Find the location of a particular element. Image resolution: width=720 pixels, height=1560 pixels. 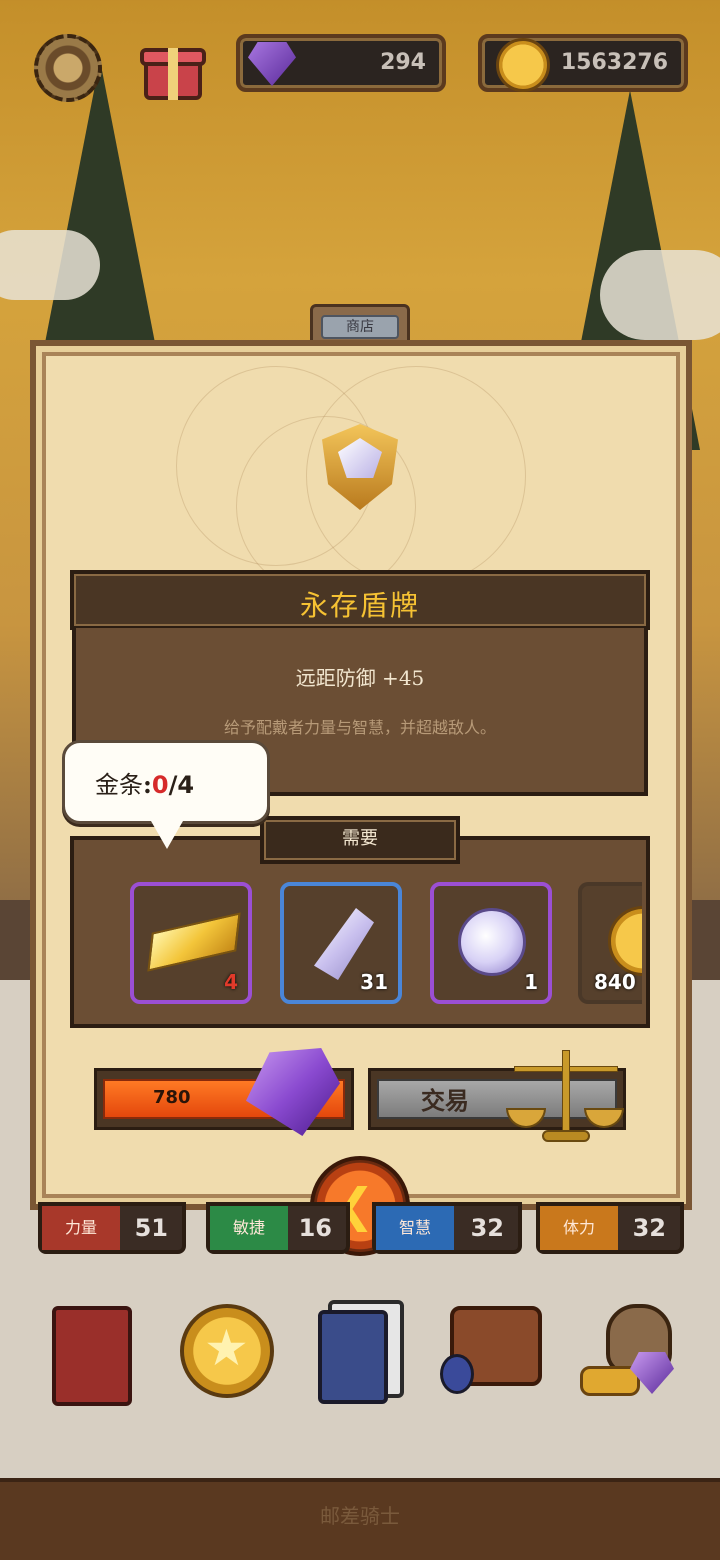

tooltip-text: 金条:0/4 is located at coordinates (145, 784).